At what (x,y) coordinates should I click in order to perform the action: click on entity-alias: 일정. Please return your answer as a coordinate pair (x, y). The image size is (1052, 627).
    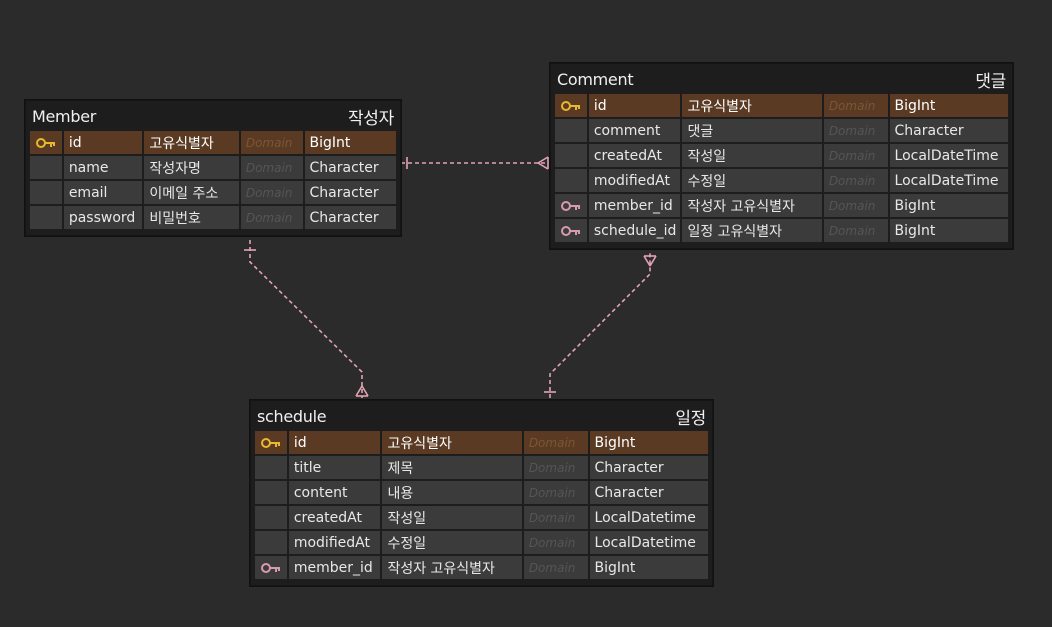
    Looking at the image, I should click on (690, 418).